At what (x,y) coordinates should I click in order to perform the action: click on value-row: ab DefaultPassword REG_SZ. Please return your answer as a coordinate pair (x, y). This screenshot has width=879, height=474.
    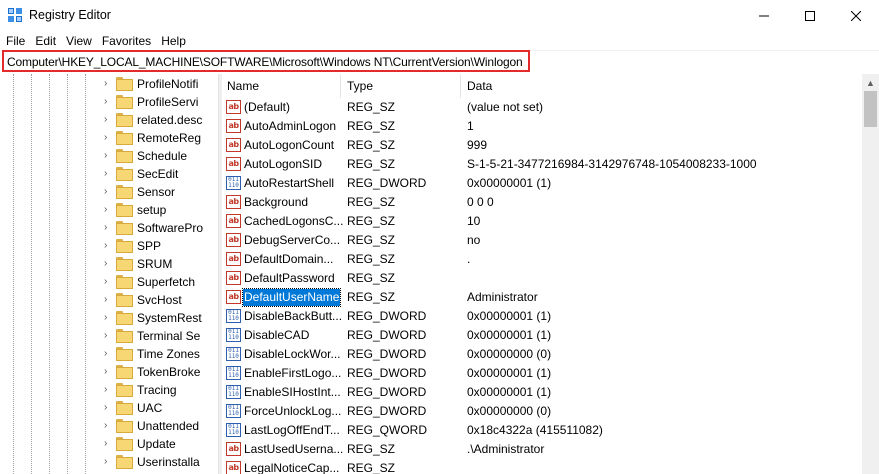
    Looking at the image, I should click on (542, 278).